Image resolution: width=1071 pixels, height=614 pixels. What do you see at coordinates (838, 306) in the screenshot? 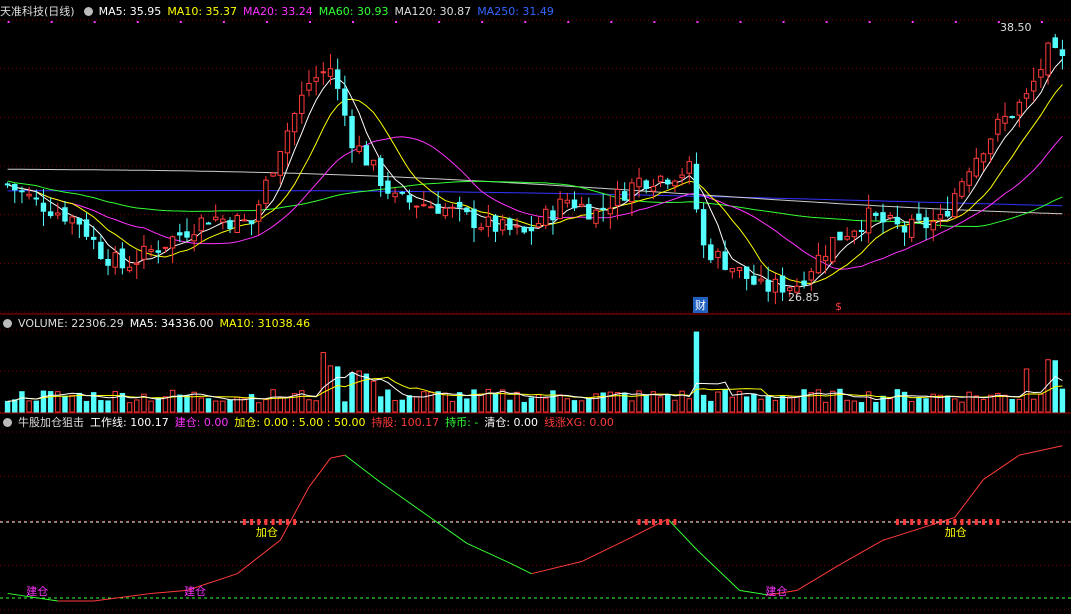
I see `event-marker: $` at bounding box center [838, 306].